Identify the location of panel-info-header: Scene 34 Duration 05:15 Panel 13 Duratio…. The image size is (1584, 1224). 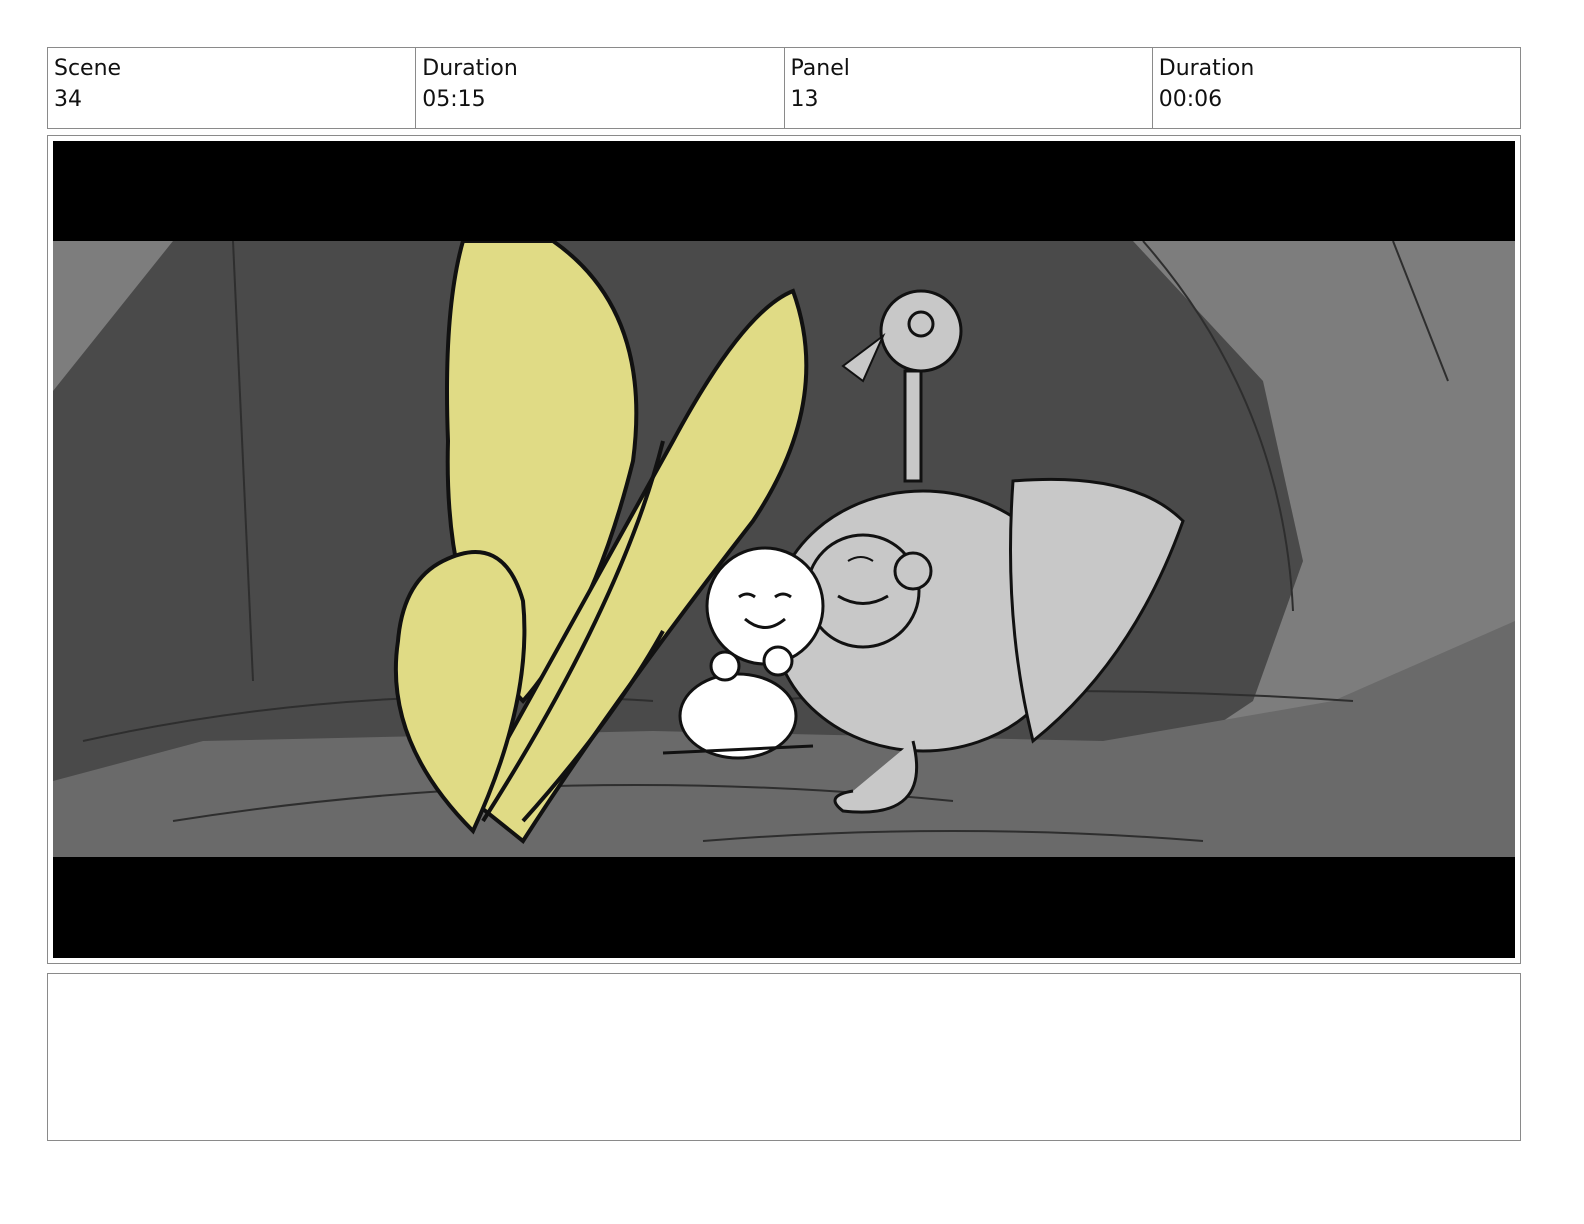
(784, 88).